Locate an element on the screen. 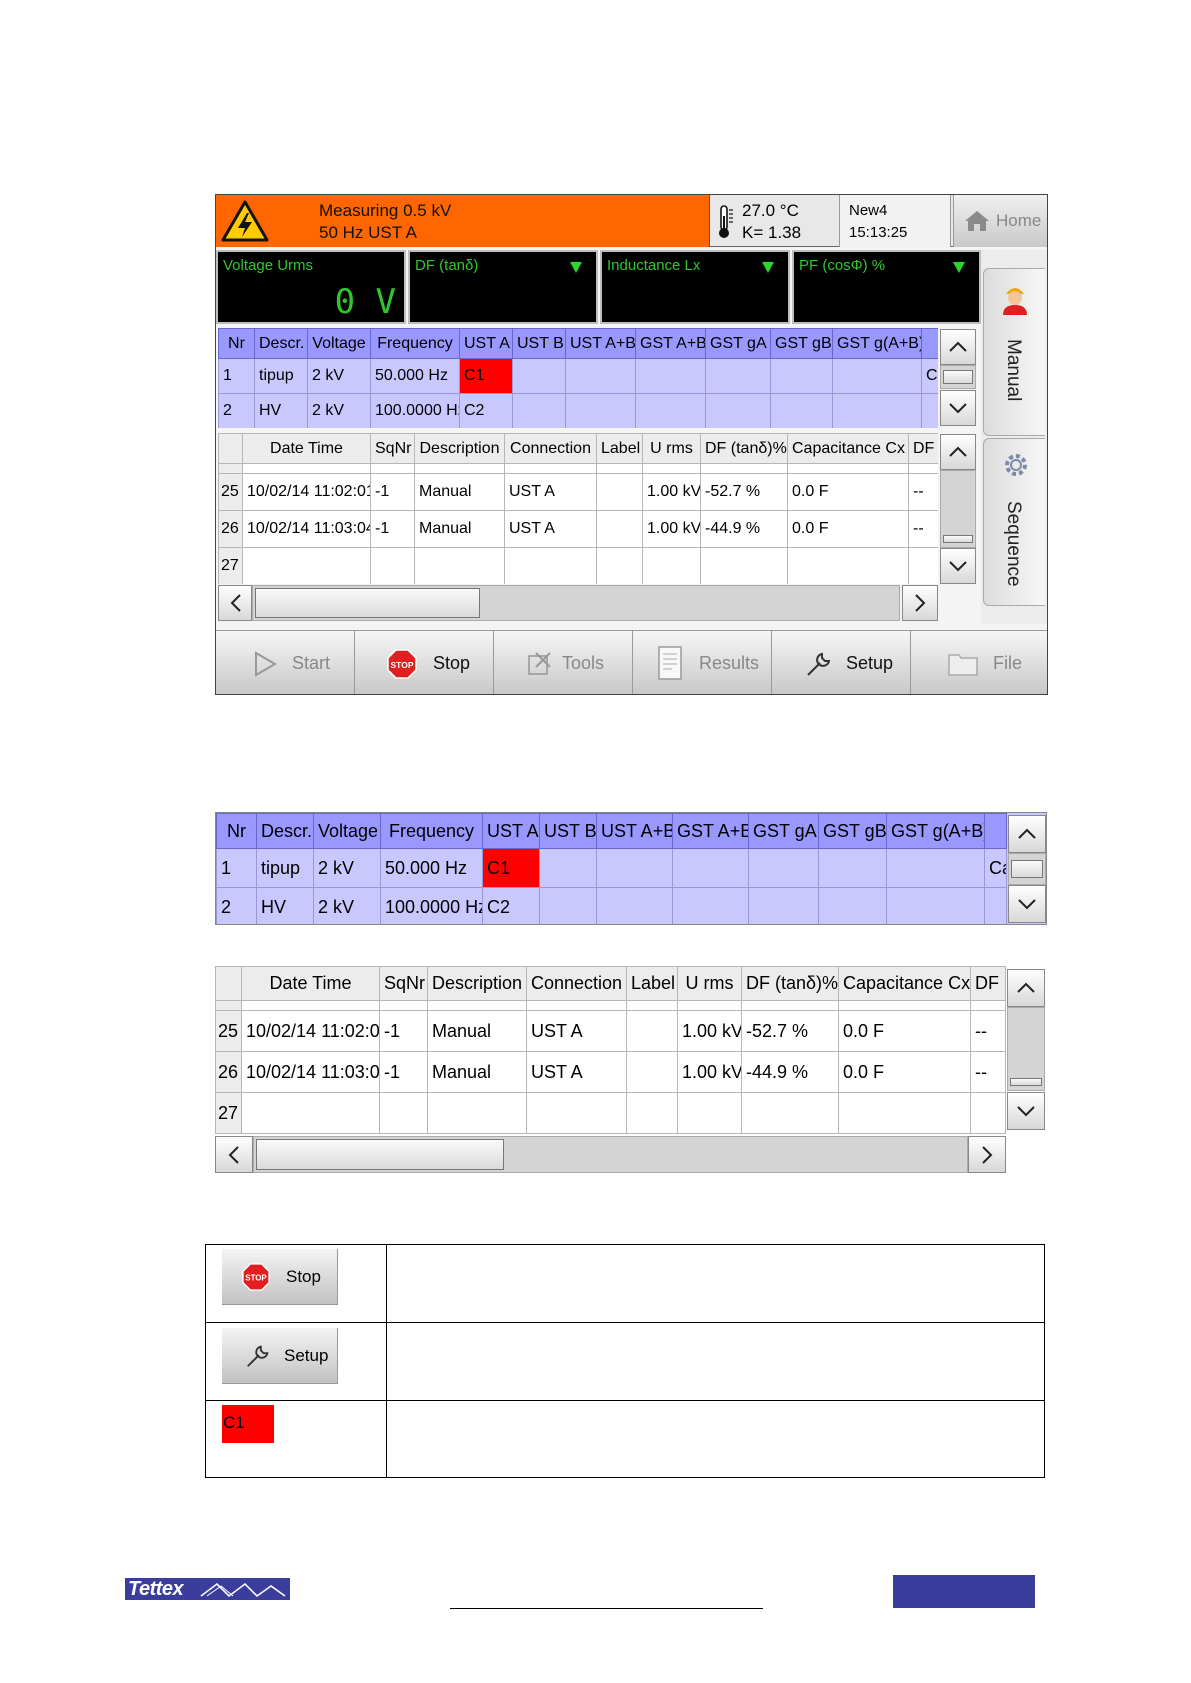  stop-sign-text: STOP is located at coordinates (256, 1278).